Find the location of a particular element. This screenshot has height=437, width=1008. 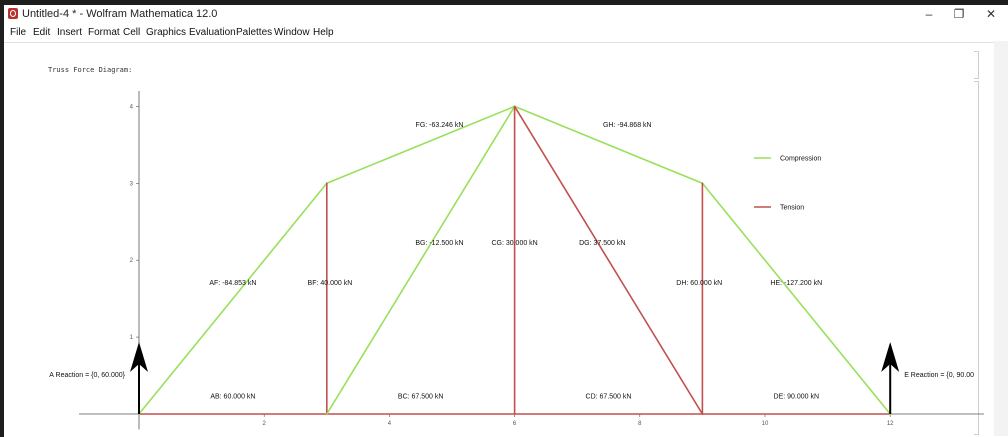

member-fg is located at coordinates (420, 145).